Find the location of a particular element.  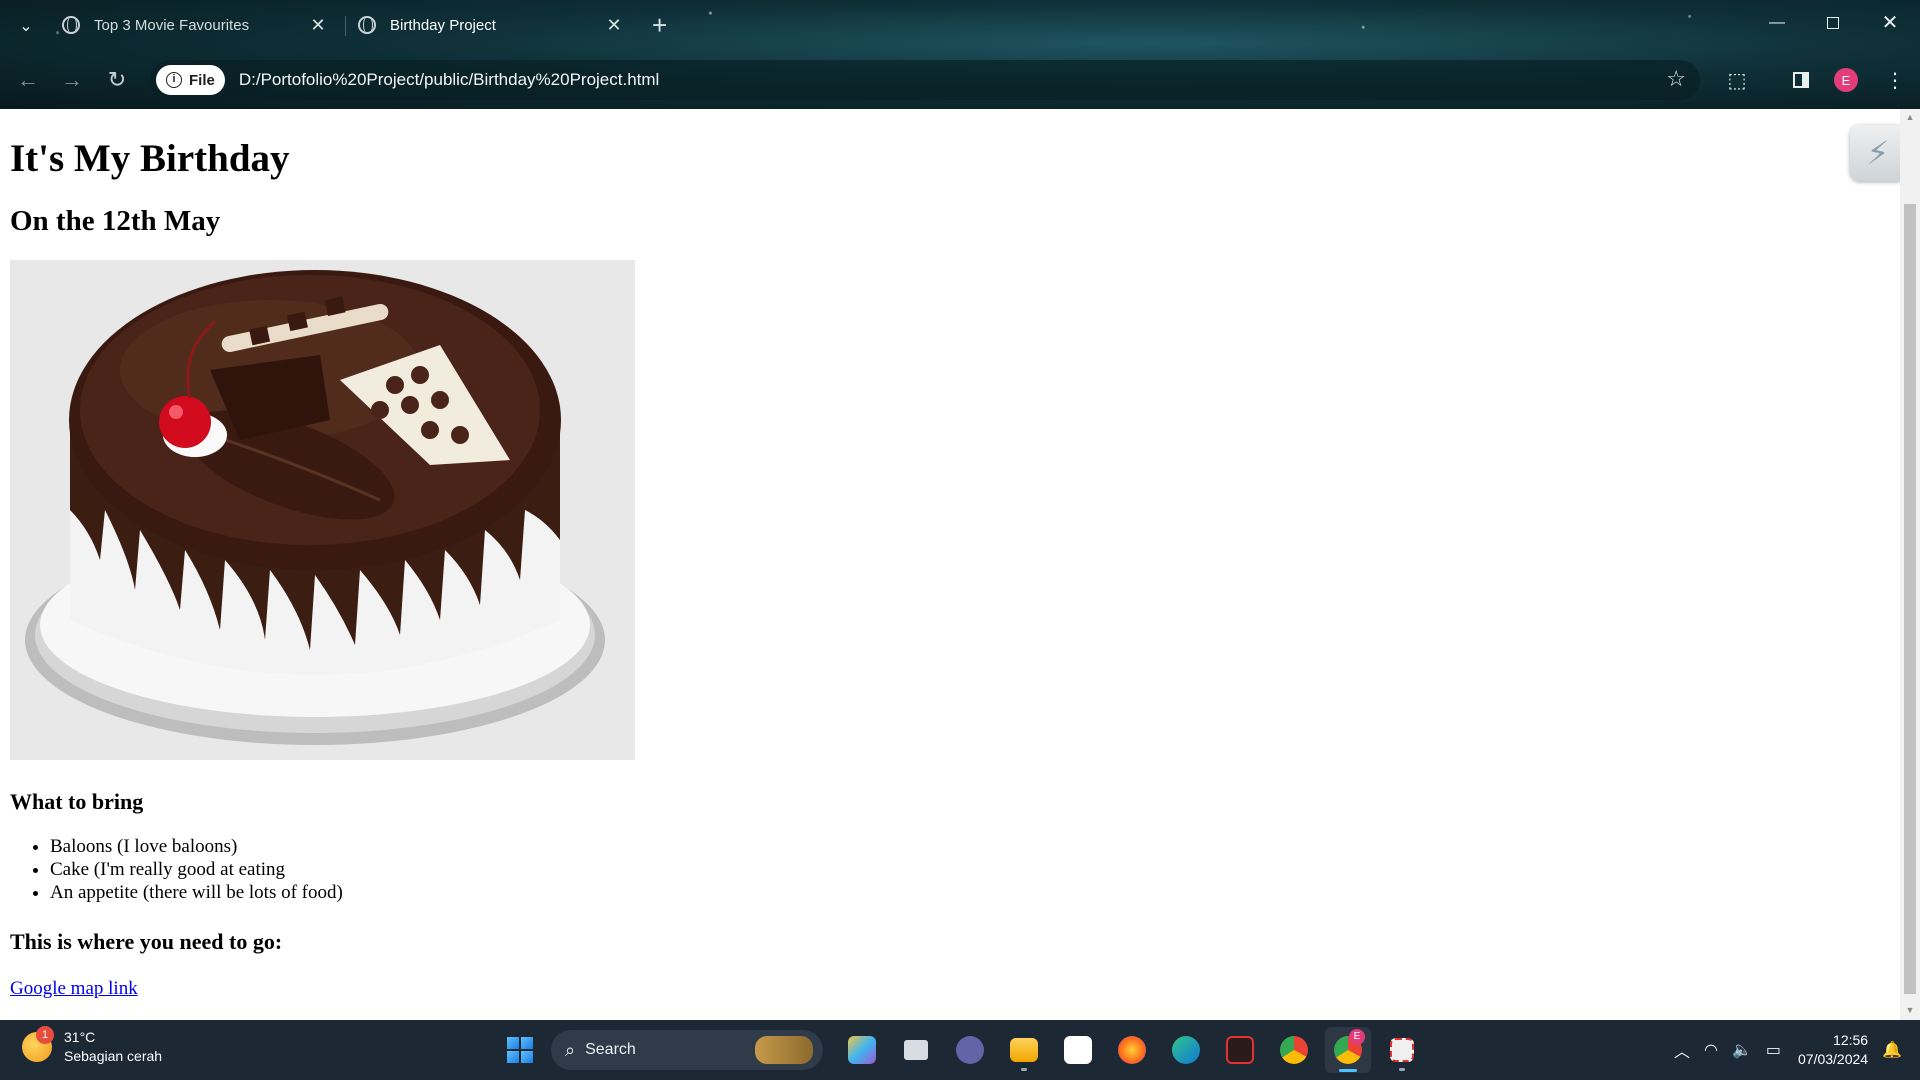

store-icon is located at coordinates (1078, 1050).